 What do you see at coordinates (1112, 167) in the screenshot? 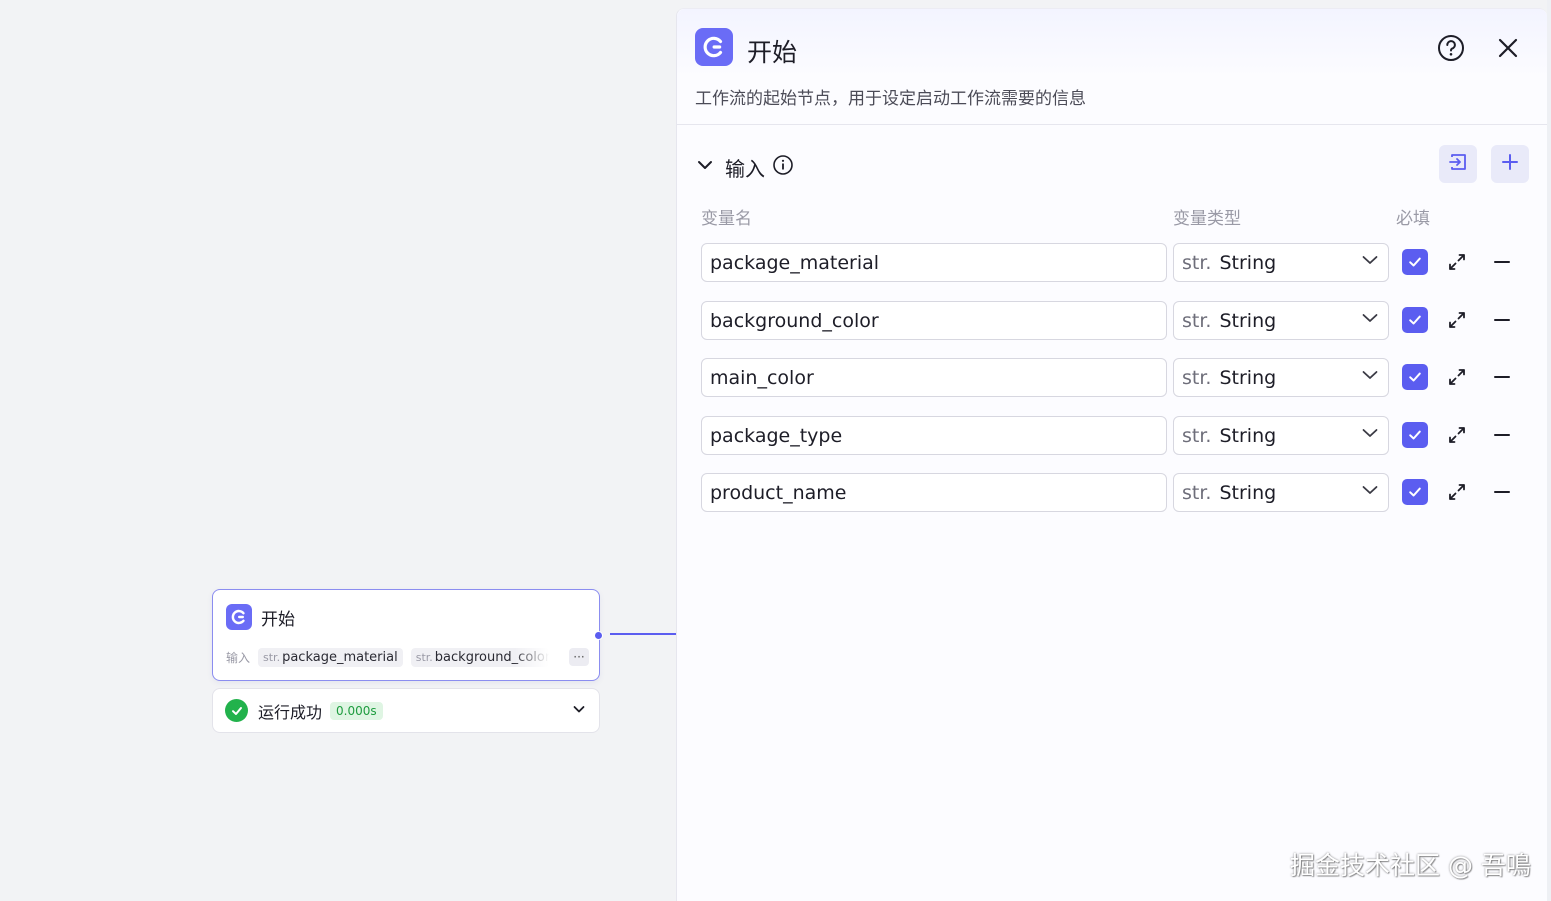
I see `input-section-header: 输入` at bounding box center [1112, 167].